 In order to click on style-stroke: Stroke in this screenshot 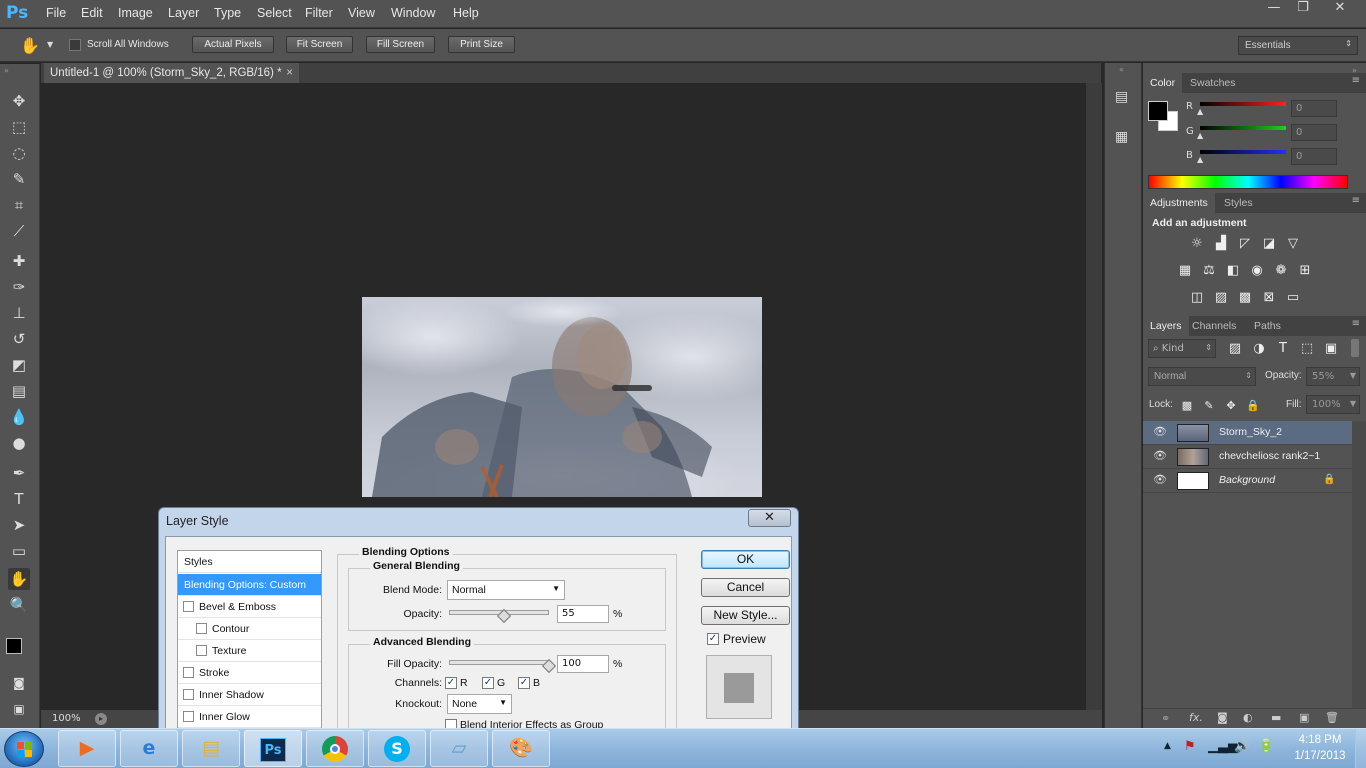, I will do `click(249, 673)`.